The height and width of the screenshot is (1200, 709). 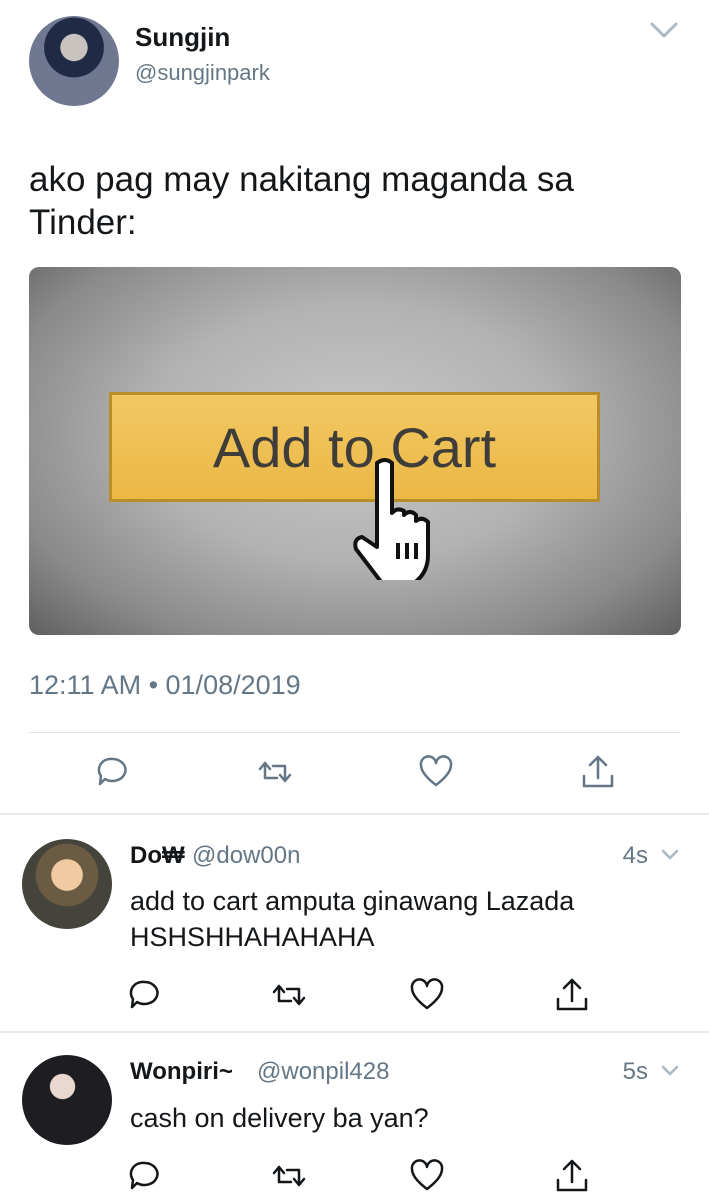 What do you see at coordinates (354, 732) in the screenshot?
I see `divider` at bounding box center [354, 732].